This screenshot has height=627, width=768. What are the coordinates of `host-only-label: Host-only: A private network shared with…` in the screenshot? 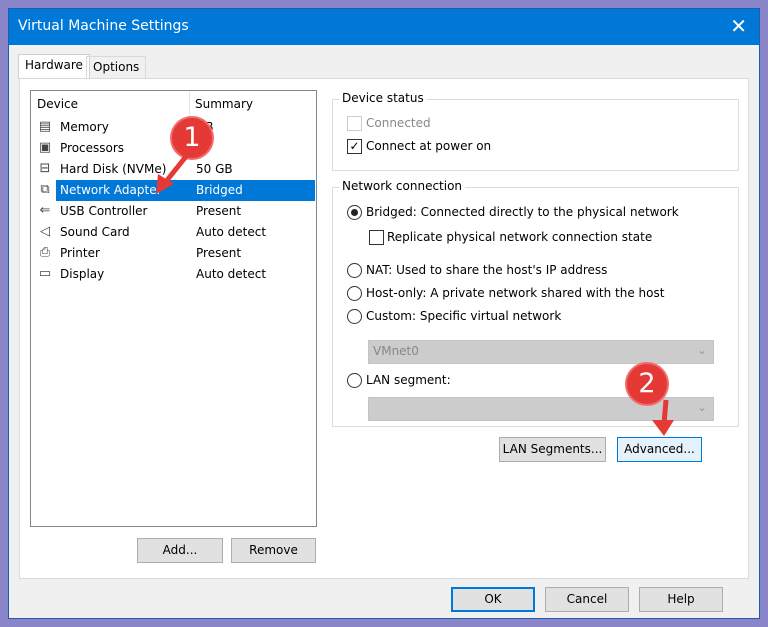 It's located at (515, 293).